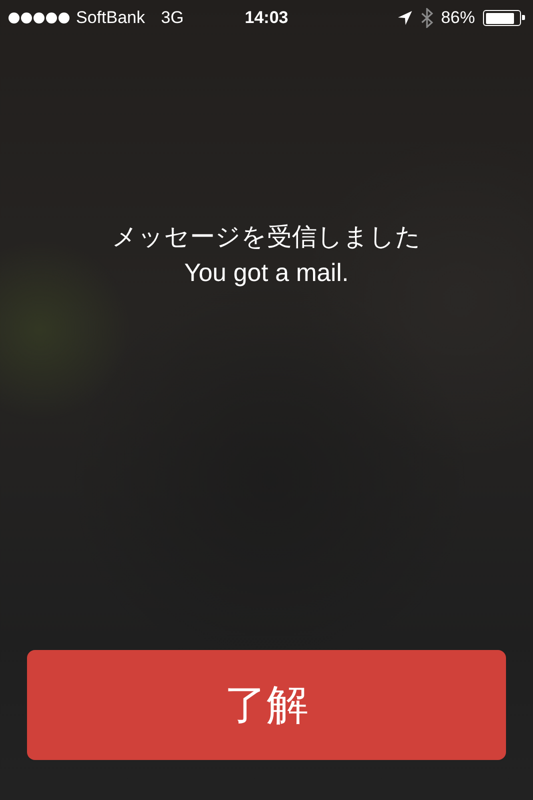  Describe the element at coordinates (266, 18) in the screenshot. I see `clock-time: 14:03` at that location.